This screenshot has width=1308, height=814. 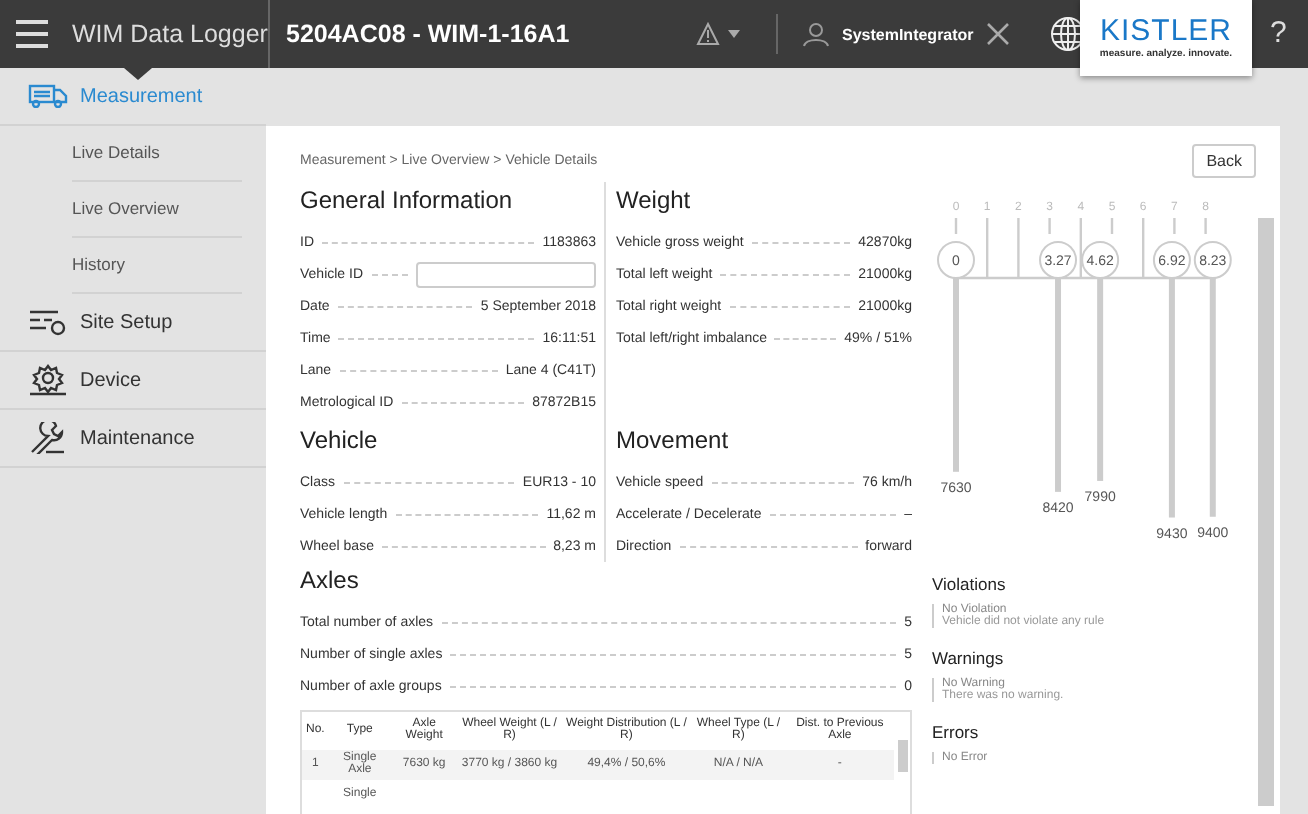 What do you see at coordinates (429, 34) in the screenshot?
I see `device-title: 5204AC08 - WIM-1-16A1` at bounding box center [429, 34].